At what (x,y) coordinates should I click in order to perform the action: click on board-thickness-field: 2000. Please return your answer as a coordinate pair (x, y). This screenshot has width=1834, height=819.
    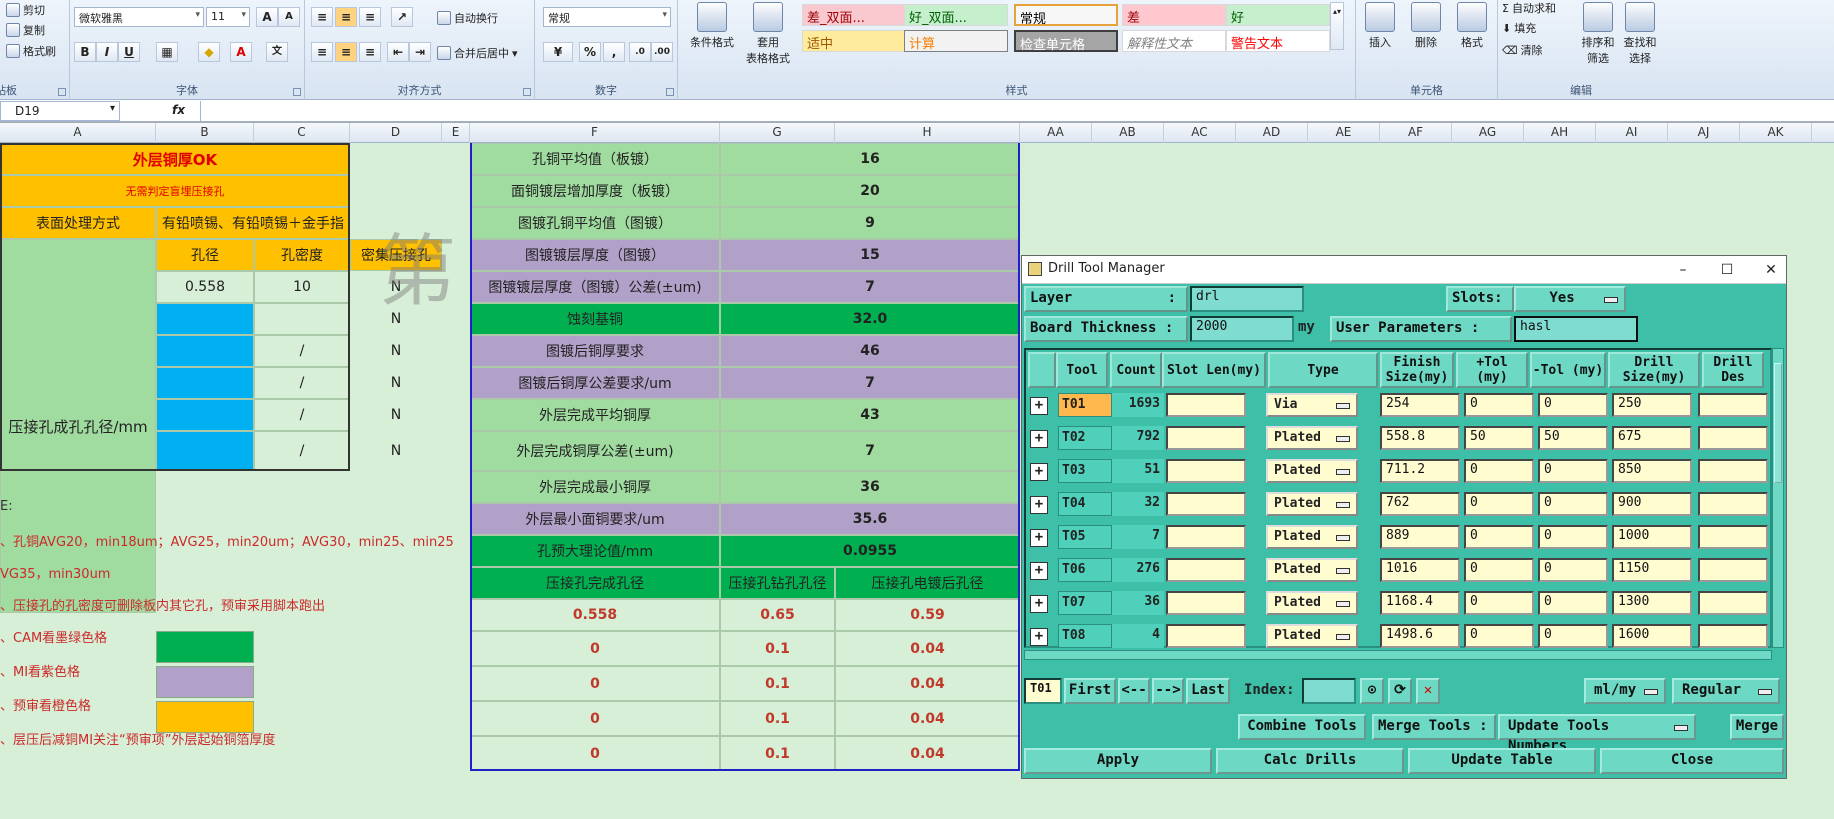
    Looking at the image, I should click on (1242, 329).